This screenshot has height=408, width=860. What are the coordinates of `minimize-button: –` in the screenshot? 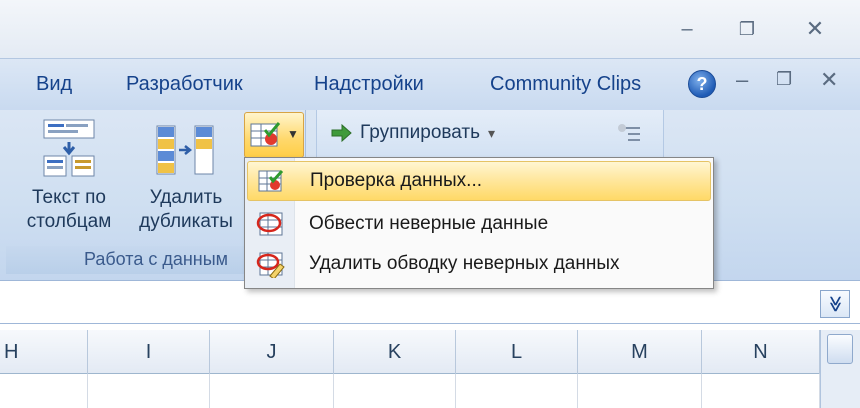 It's located at (687, 29).